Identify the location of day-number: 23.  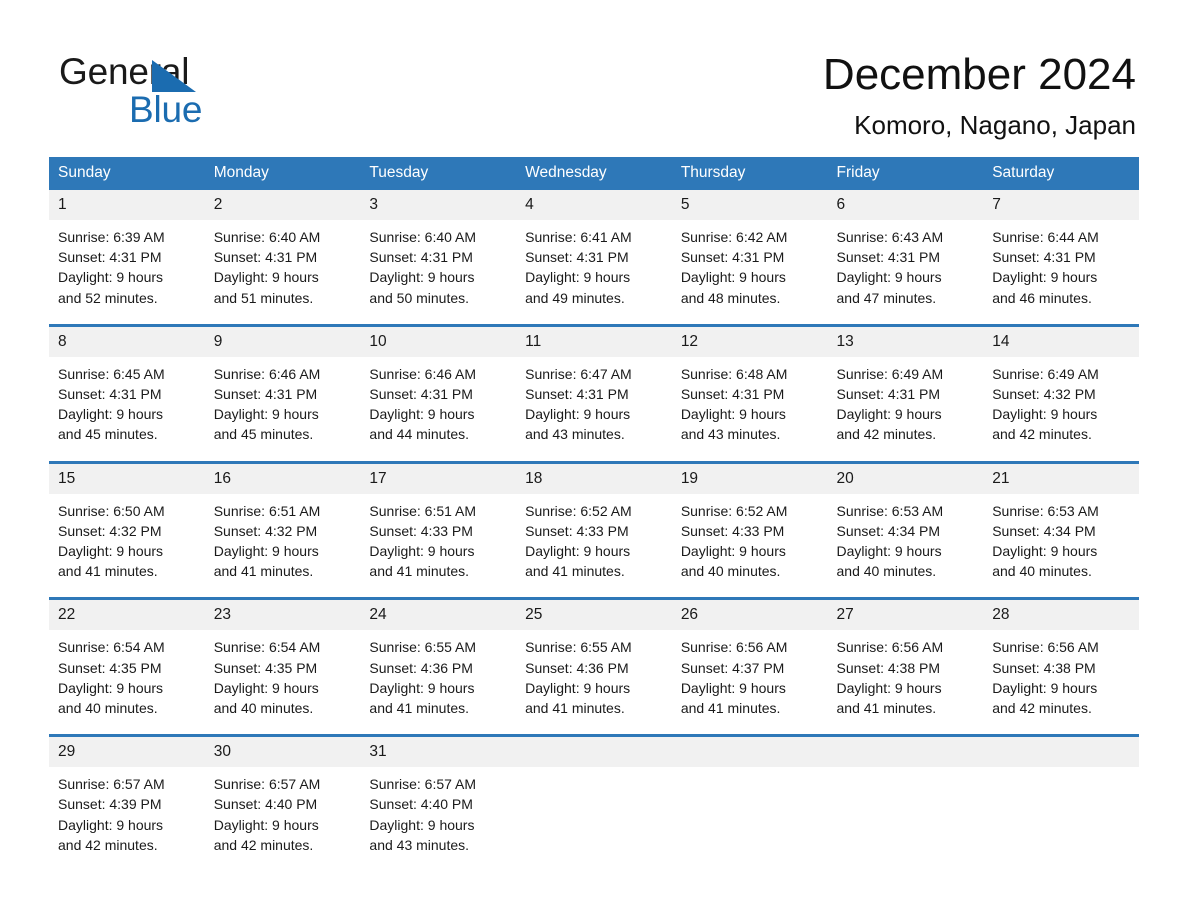
(282, 615).